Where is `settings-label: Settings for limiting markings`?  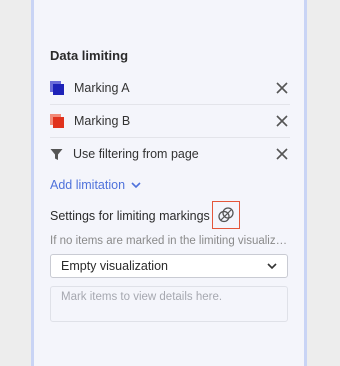
settings-label: Settings for limiting markings is located at coordinates (130, 216).